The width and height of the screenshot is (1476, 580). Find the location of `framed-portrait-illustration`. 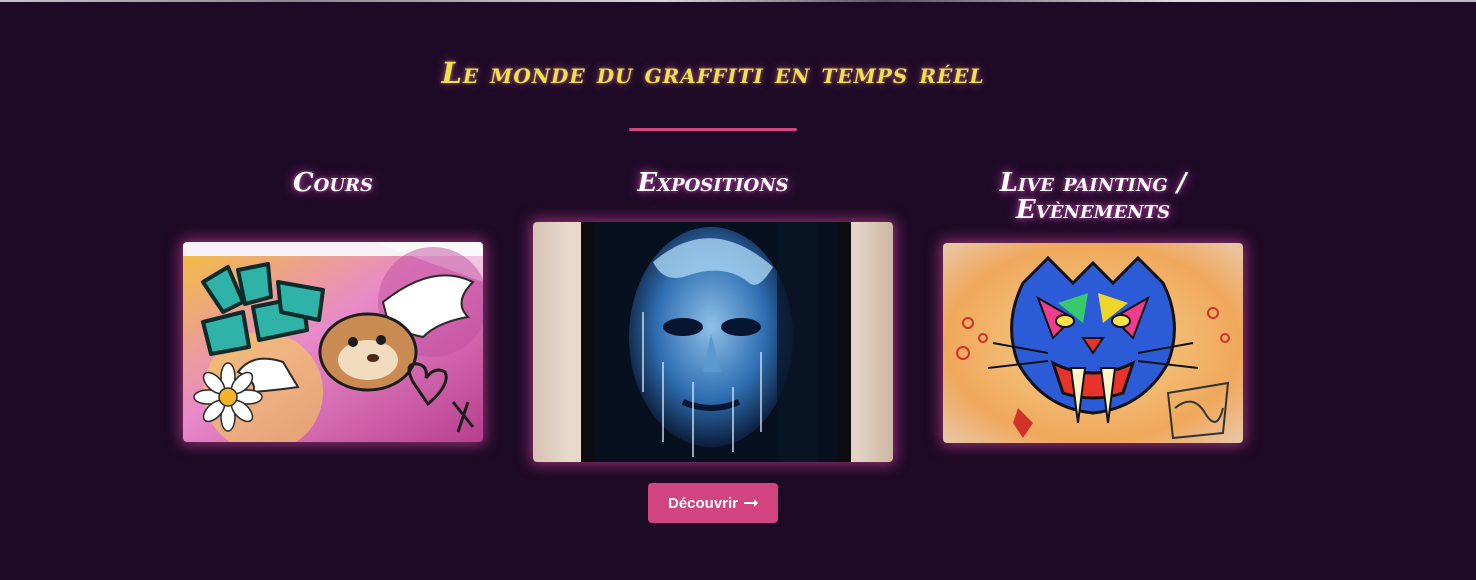

framed-portrait-illustration is located at coordinates (713, 342).